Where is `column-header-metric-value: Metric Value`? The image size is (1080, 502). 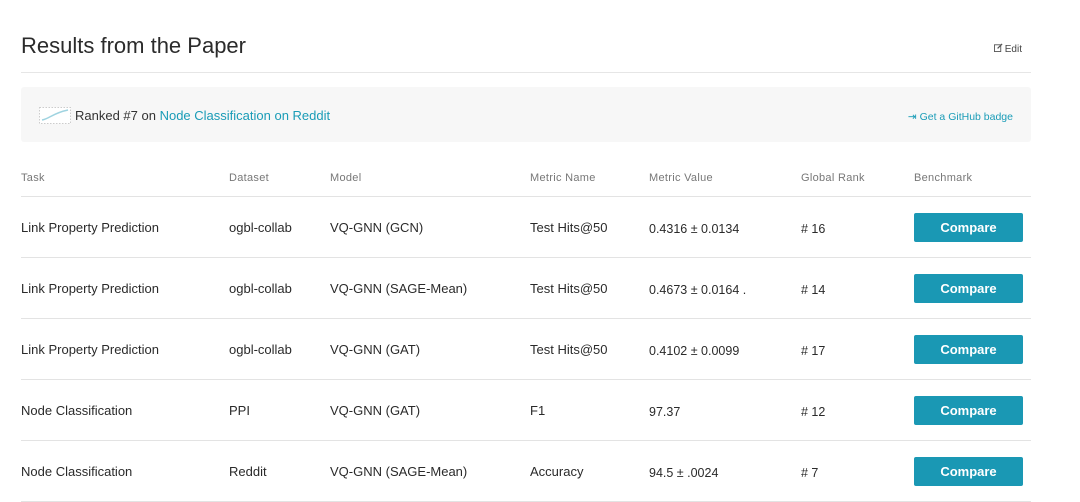 column-header-metric-value: Metric Value is located at coordinates (725, 178).